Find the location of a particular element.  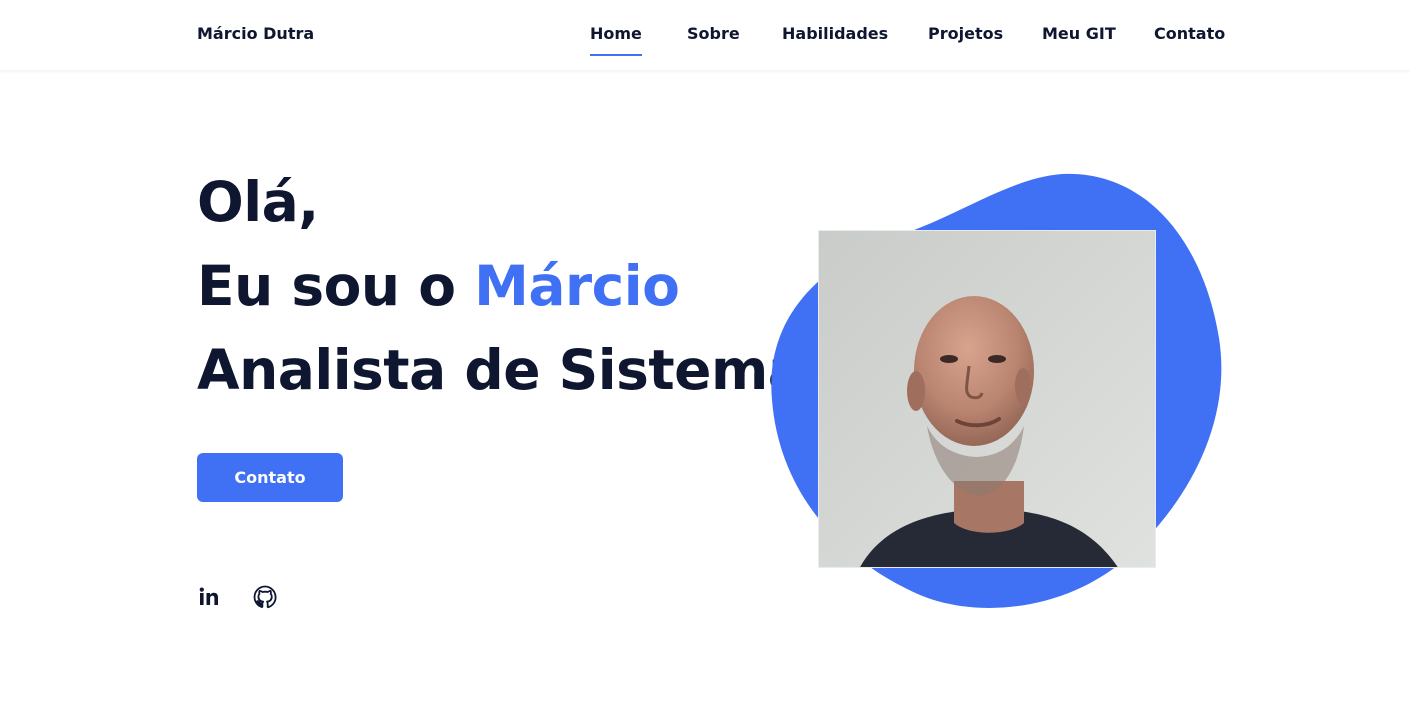

nav-projetos: Projetos is located at coordinates (965, 33).